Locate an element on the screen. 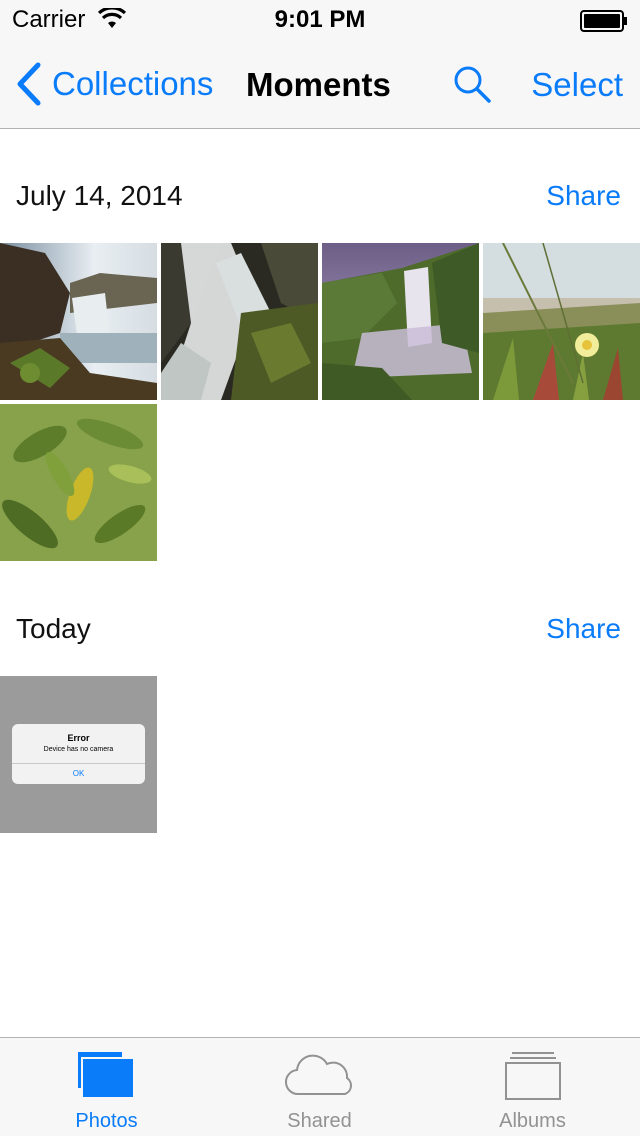 This screenshot has height=1136, width=640. albums-icon is located at coordinates (532, 1076).